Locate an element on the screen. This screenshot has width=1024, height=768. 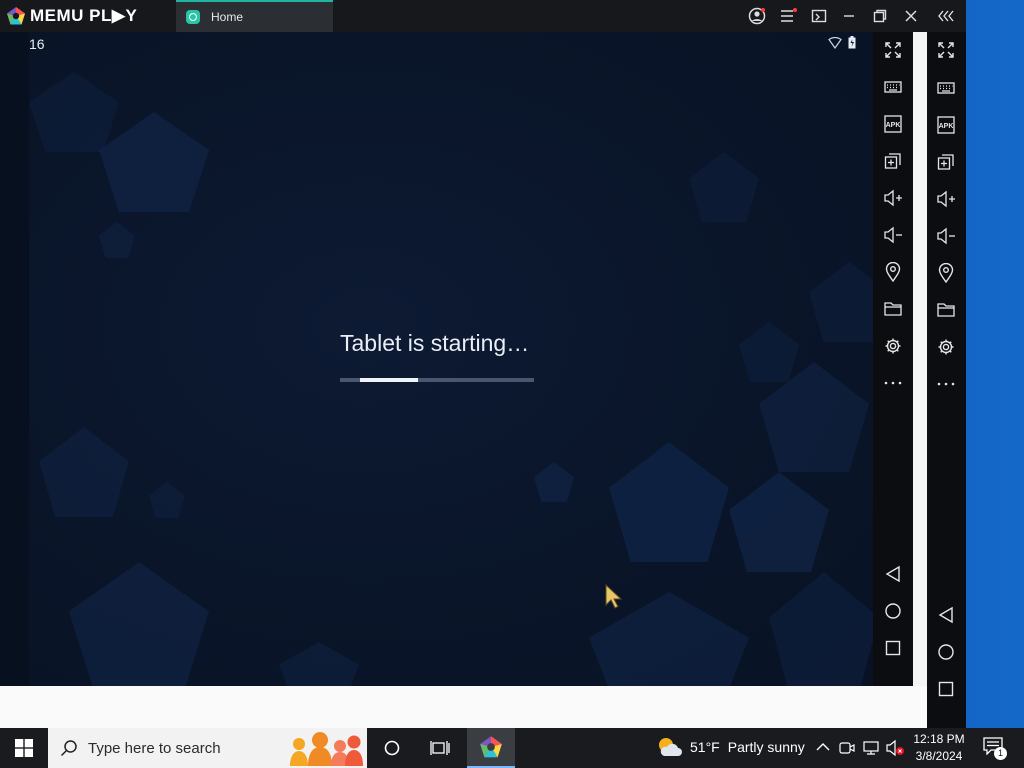
window-bottom-area is located at coordinates (463, 707).